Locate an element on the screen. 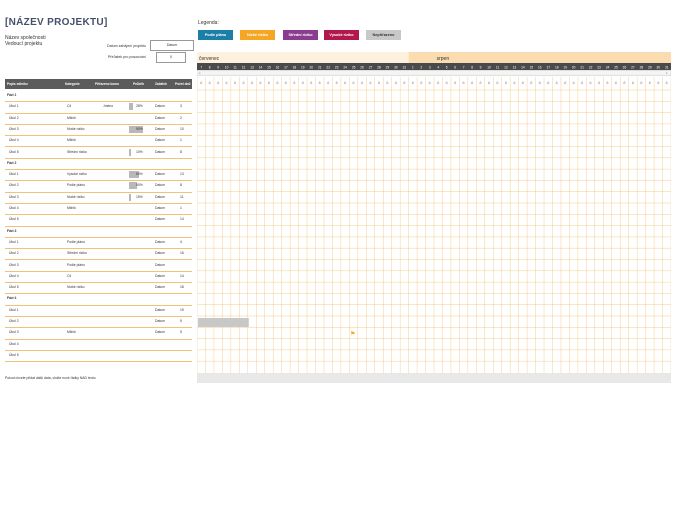 This screenshot has height=520, width=675. task-name: Úkol 5 is located at coordinates (14, 354).